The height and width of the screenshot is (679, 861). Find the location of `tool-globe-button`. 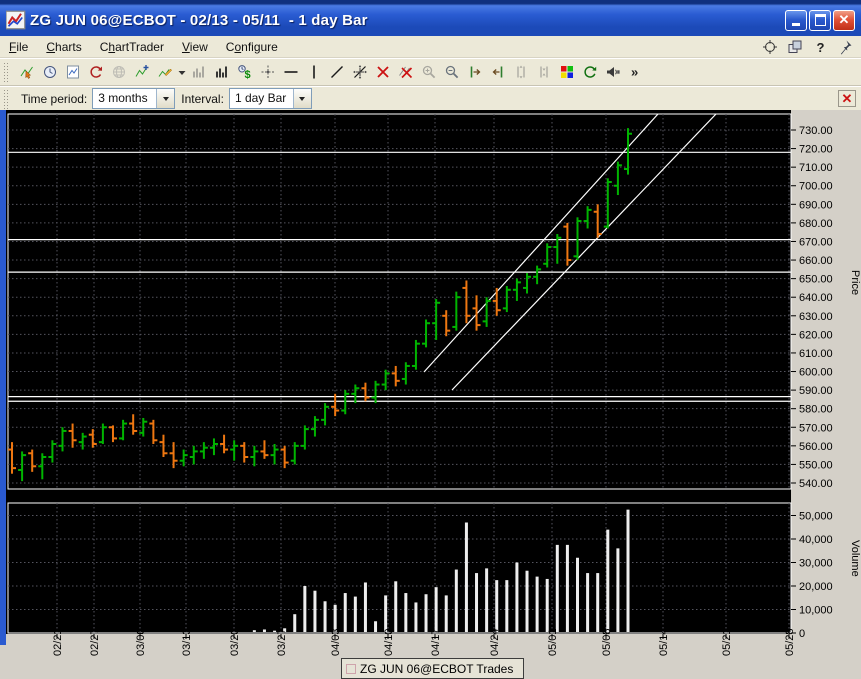

tool-globe-button is located at coordinates (118, 72).